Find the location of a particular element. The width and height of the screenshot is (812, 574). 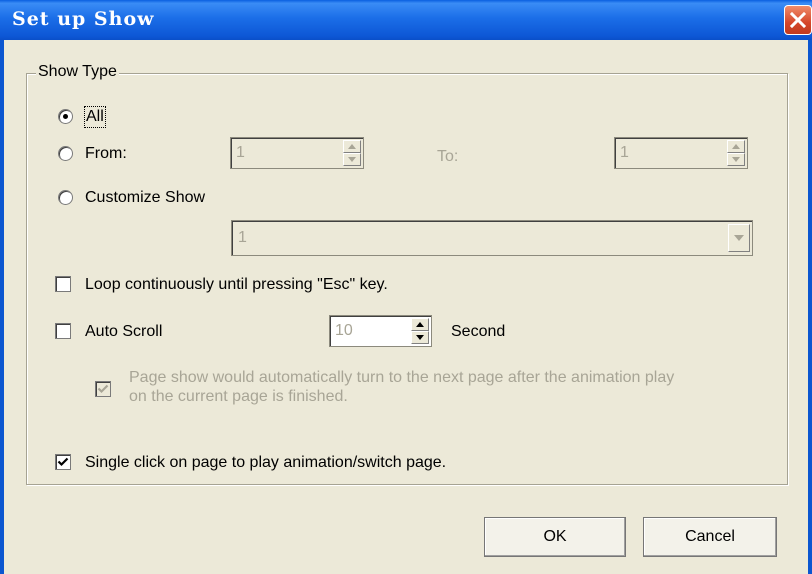

title-bar: Set up Show is located at coordinates (406, 20).